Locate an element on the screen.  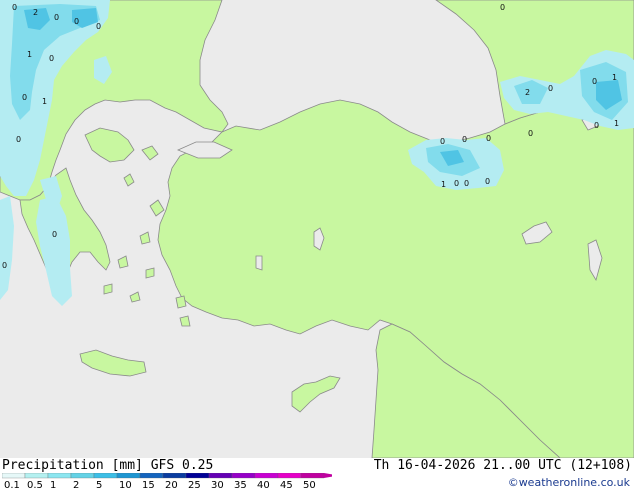
map-title: Precipitation [mm] GFS 0.25 is located at coordinates (107, 465).